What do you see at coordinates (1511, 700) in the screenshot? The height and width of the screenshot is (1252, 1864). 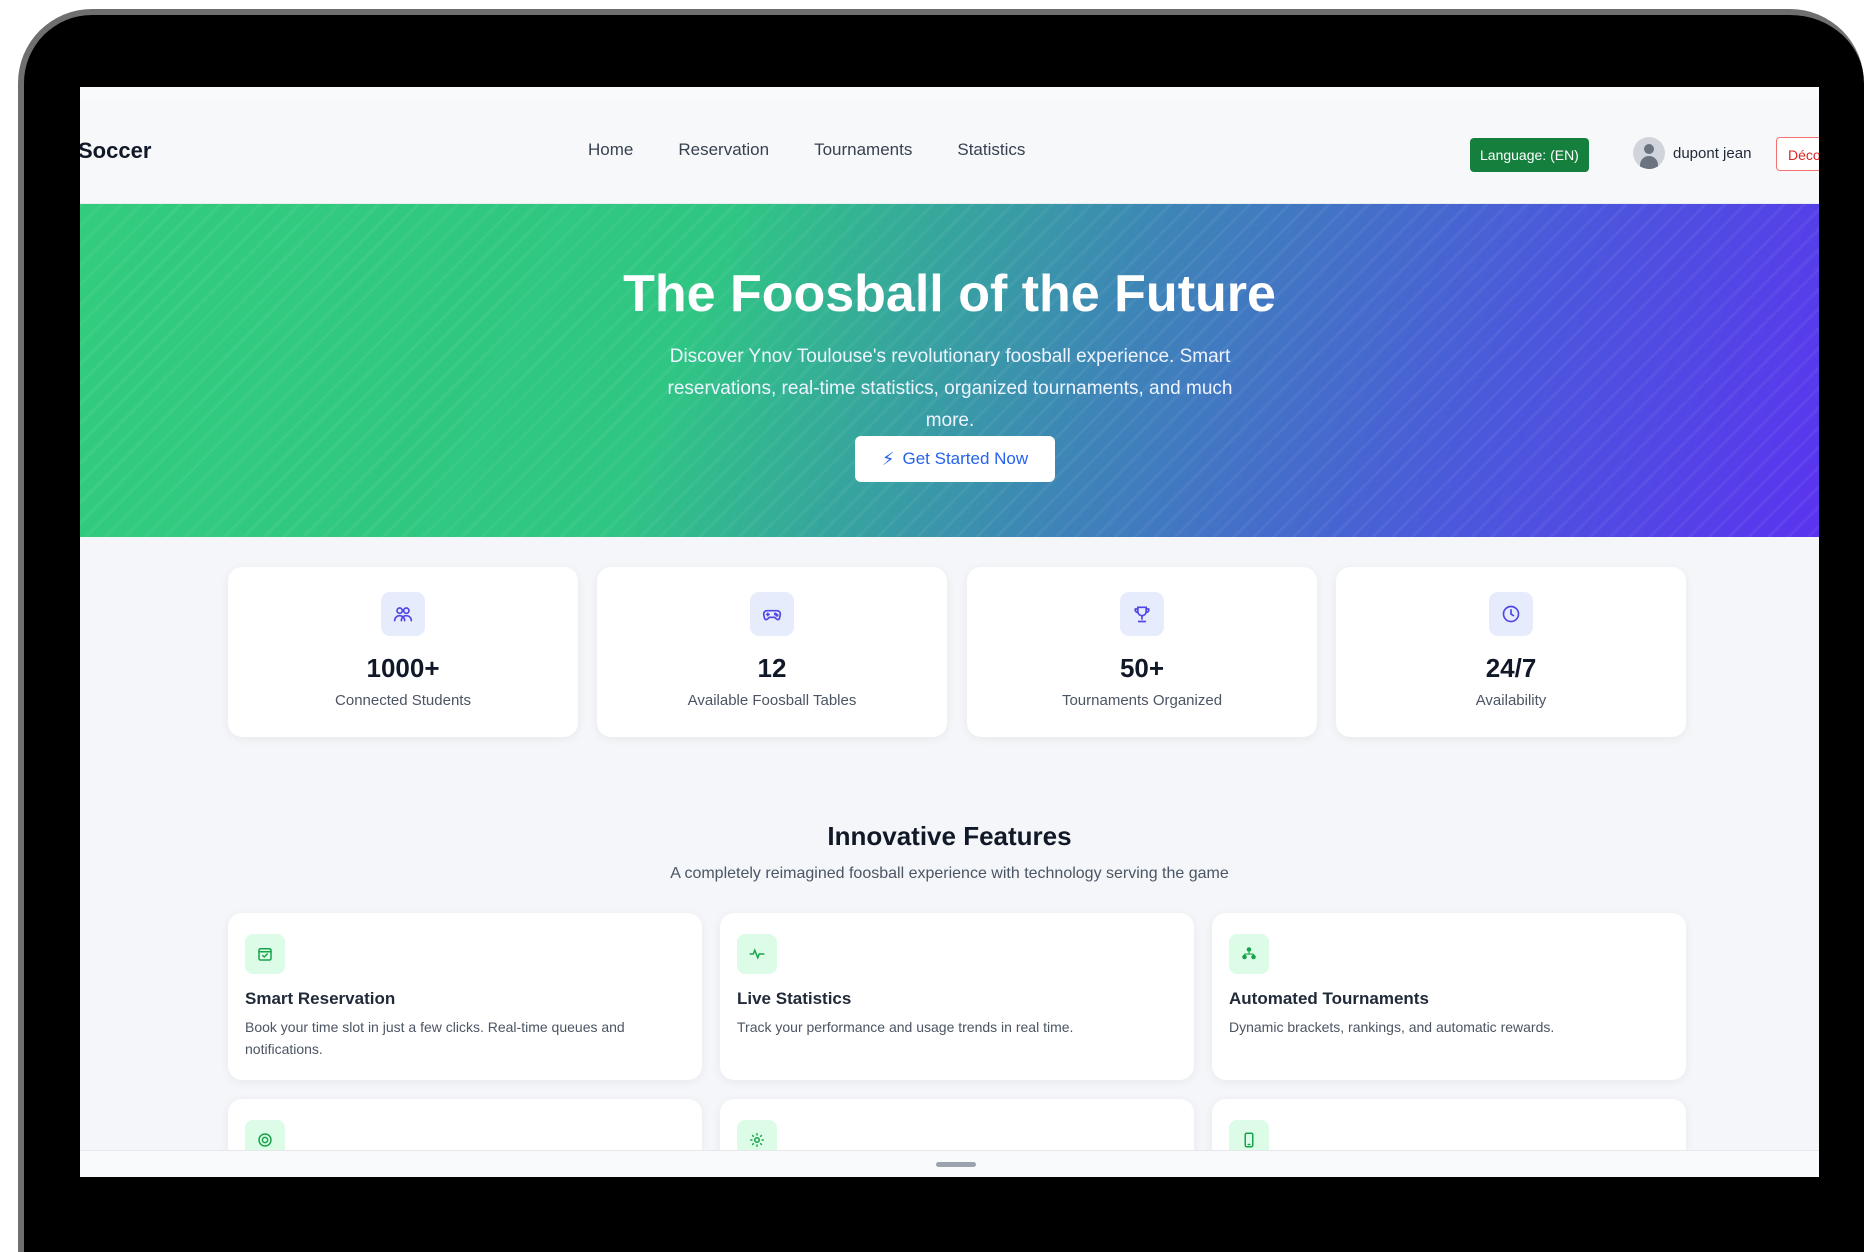 I see `stat-label: Availability` at bounding box center [1511, 700].